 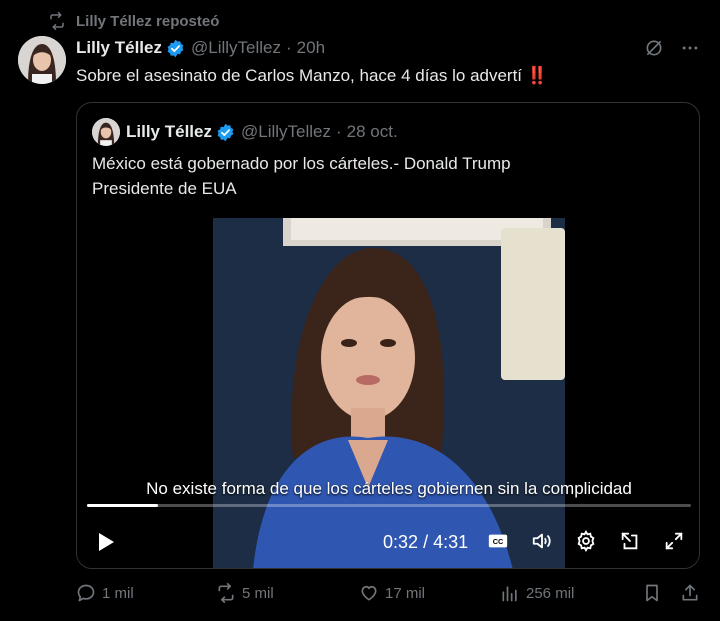 I want to click on quoted-avatar-image, so click(x=106, y=132).